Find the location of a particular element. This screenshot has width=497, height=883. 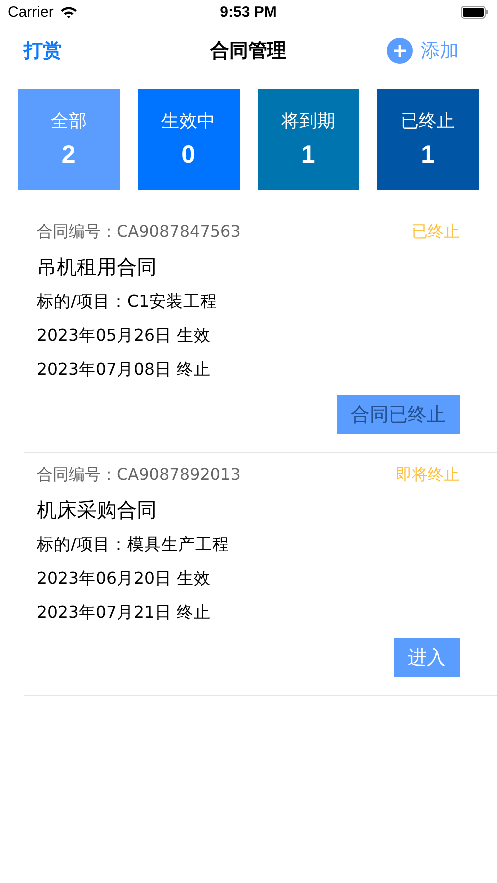

contract-number: 合同编号：CA9087847563 is located at coordinates (139, 232).